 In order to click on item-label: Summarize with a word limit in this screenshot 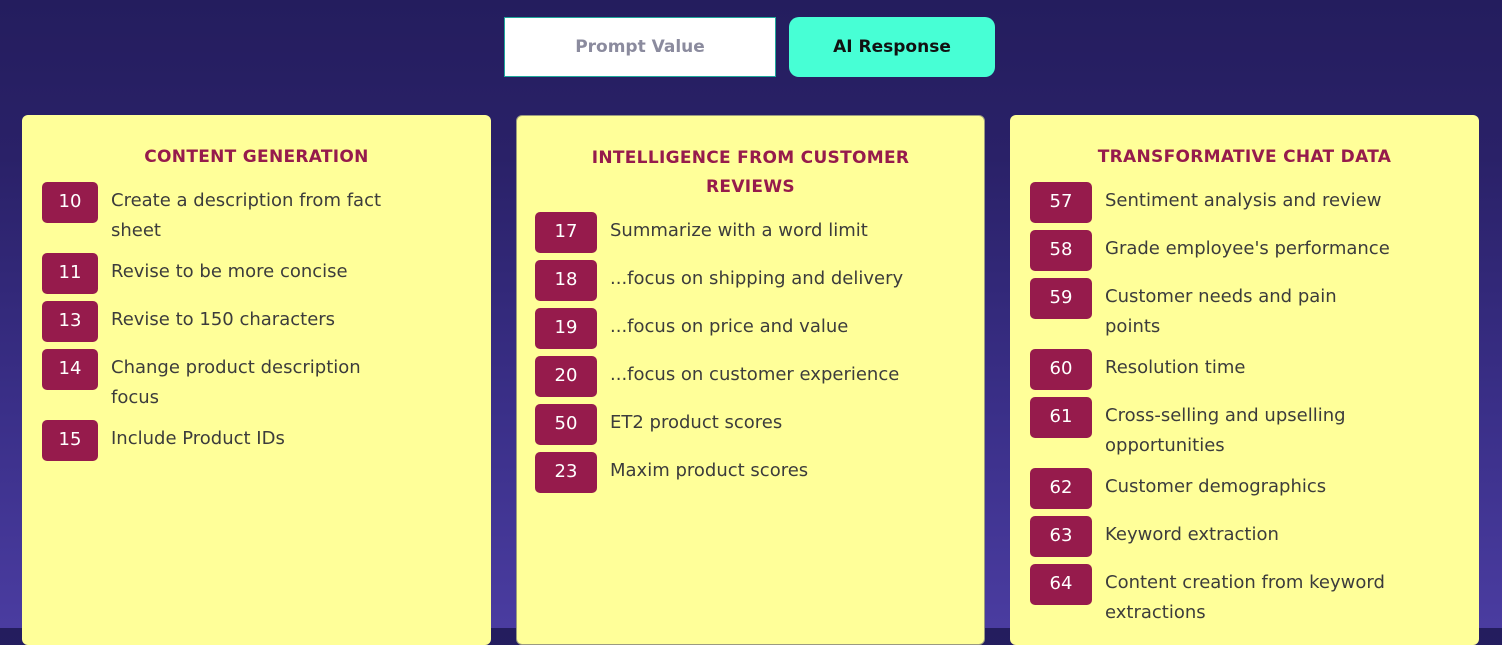, I will do `click(739, 230)`.